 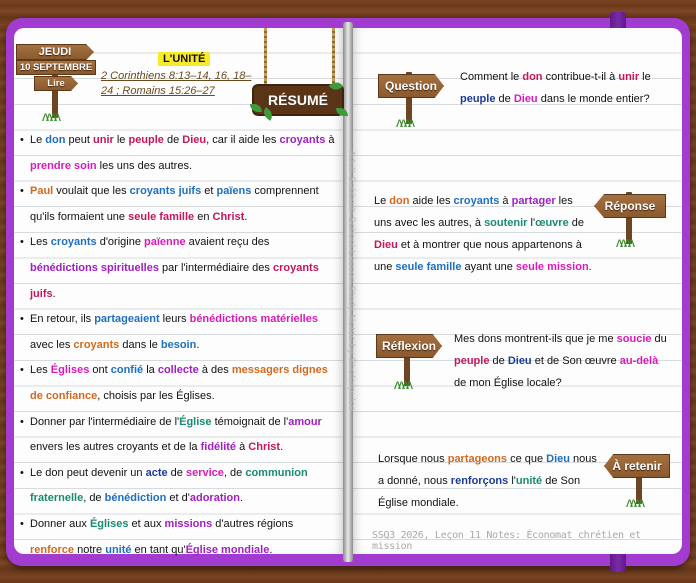 What do you see at coordinates (42, 191) in the screenshot?
I see `highlighted-word: Paul` at bounding box center [42, 191].